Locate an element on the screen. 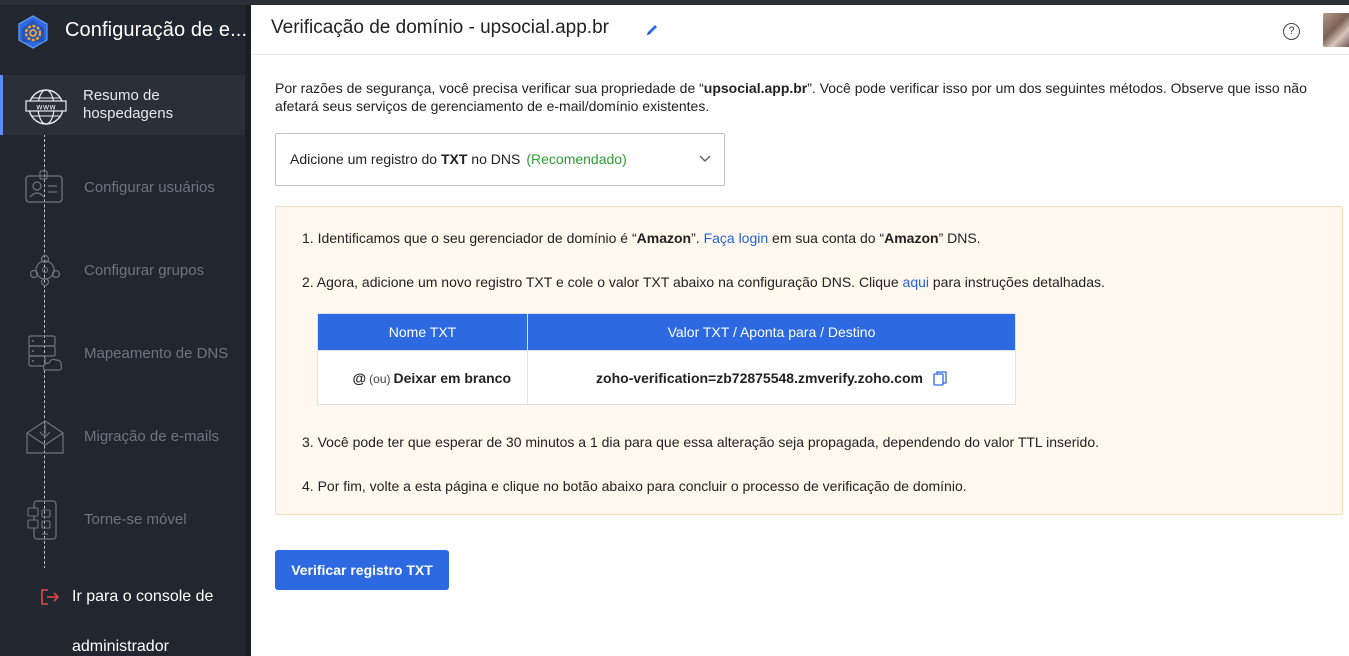  user-id-card-icon is located at coordinates (44, 186).